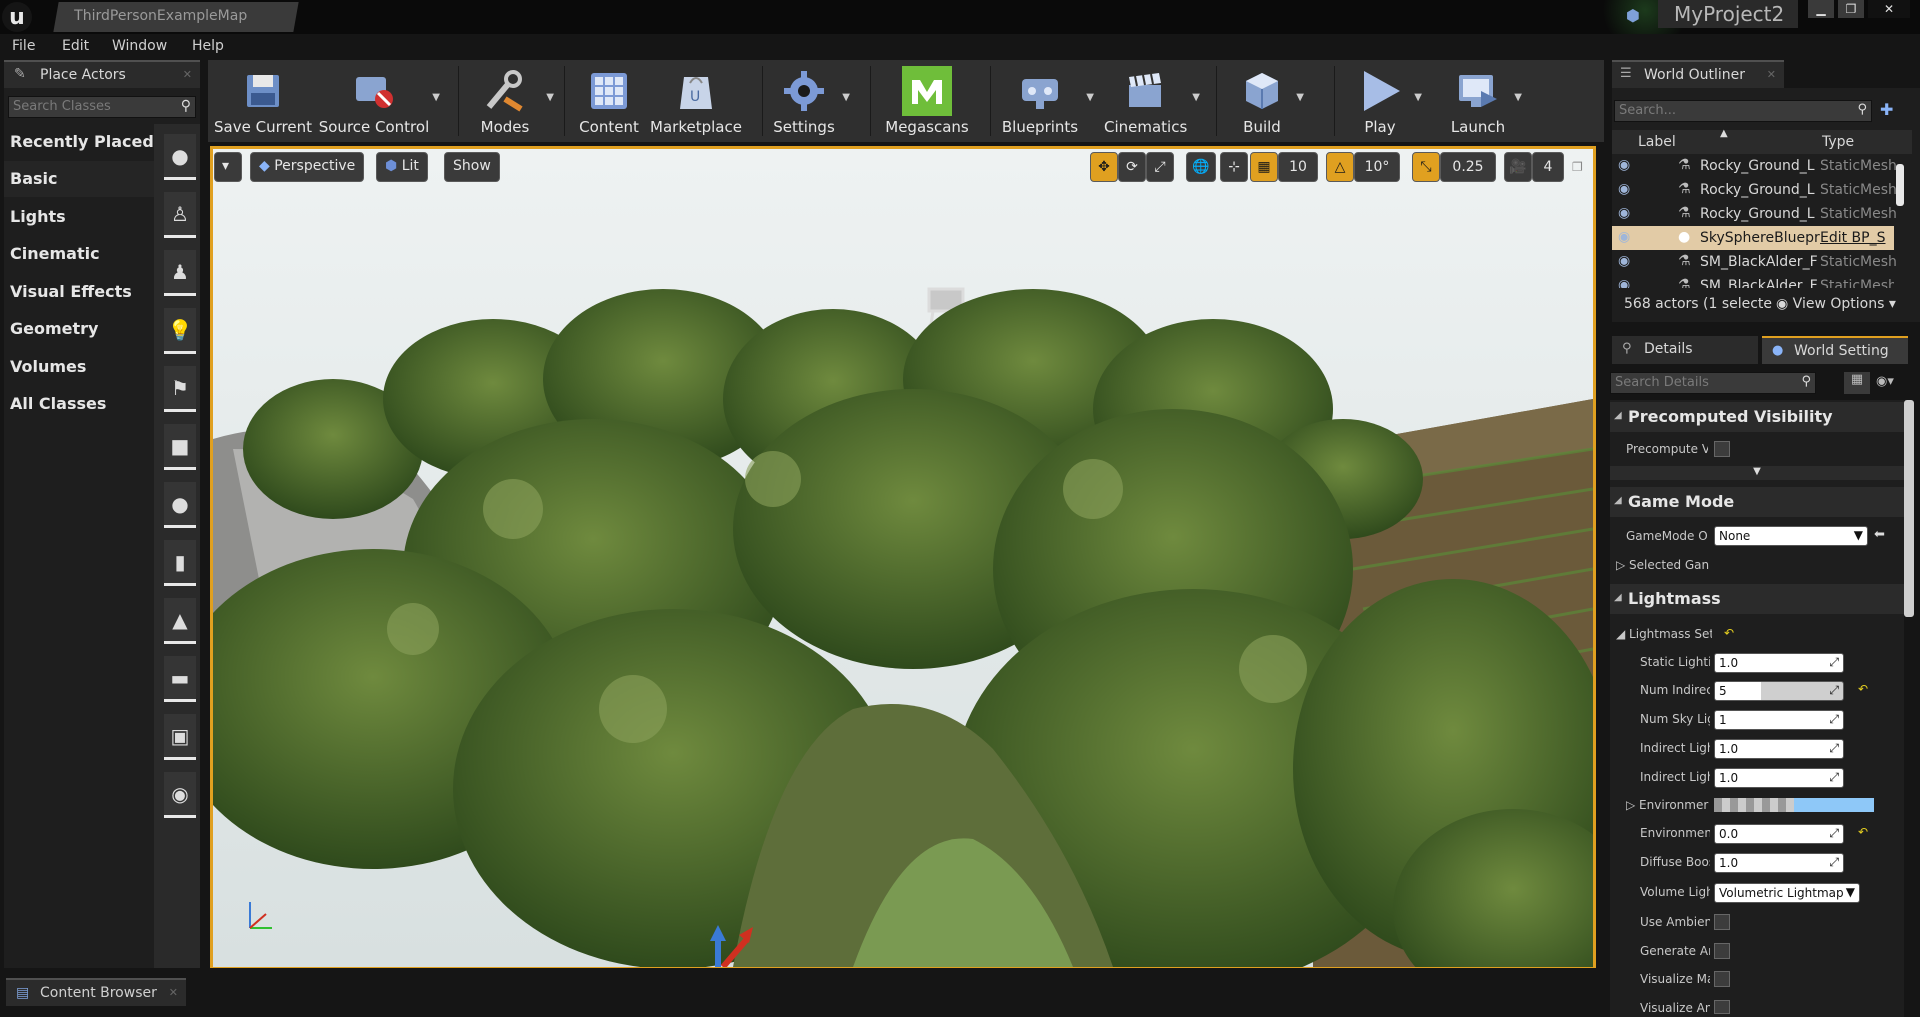  What do you see at coordinates (180, 157) in the screenshot?
I see `sphere-preview-icon: ●` at bounding box center [180, 157].